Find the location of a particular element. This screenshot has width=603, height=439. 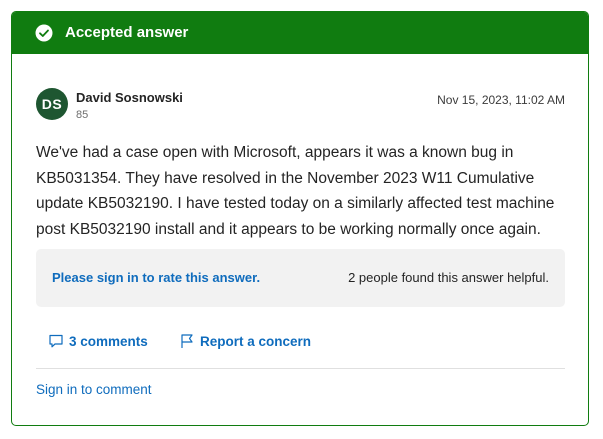

author-name: David Sosnowski is located at coordinates (129, 97).